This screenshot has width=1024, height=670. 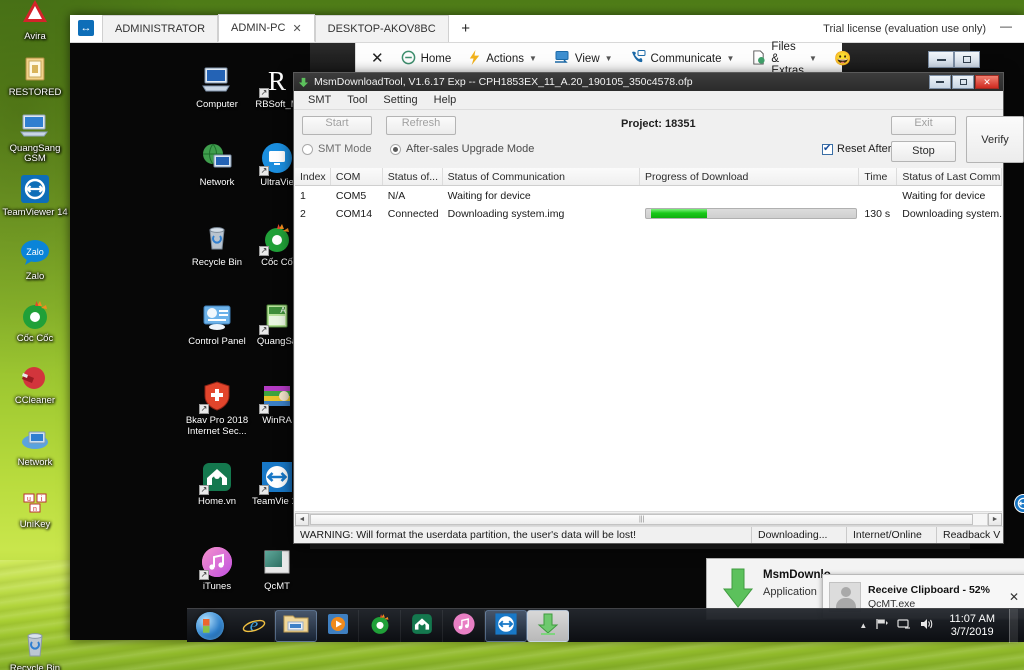 What do you see at coordinates (995, 139) in the screenshot?
I see `verify-button: Verify` at bounding box center [995, 139].